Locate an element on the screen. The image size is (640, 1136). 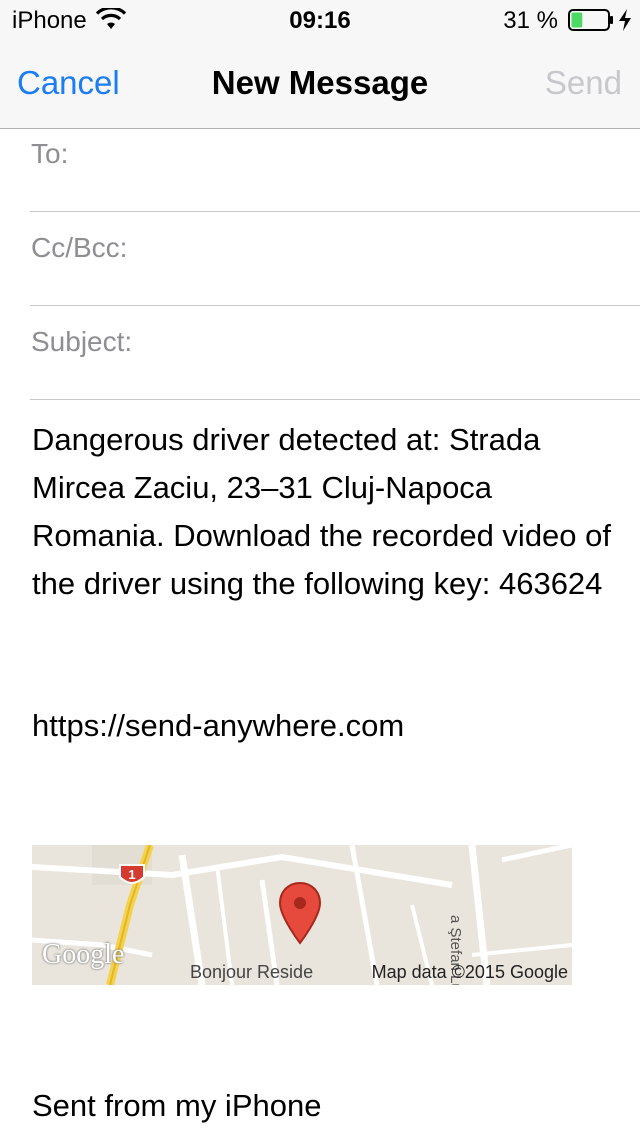
map-credit: Map data ©2015 Google is located at coordinates (469, 972).